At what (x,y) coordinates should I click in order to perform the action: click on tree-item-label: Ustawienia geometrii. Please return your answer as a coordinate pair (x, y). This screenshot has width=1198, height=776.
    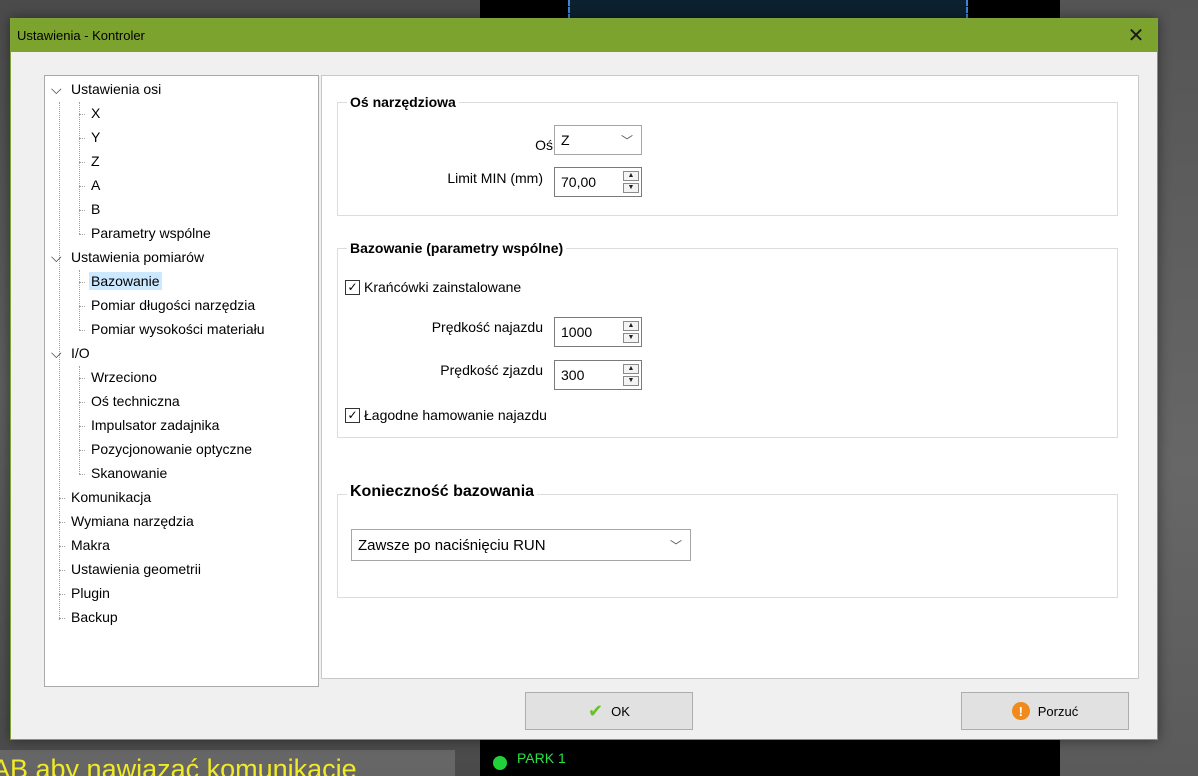
    Looking at the image, I should click on (136, 569).